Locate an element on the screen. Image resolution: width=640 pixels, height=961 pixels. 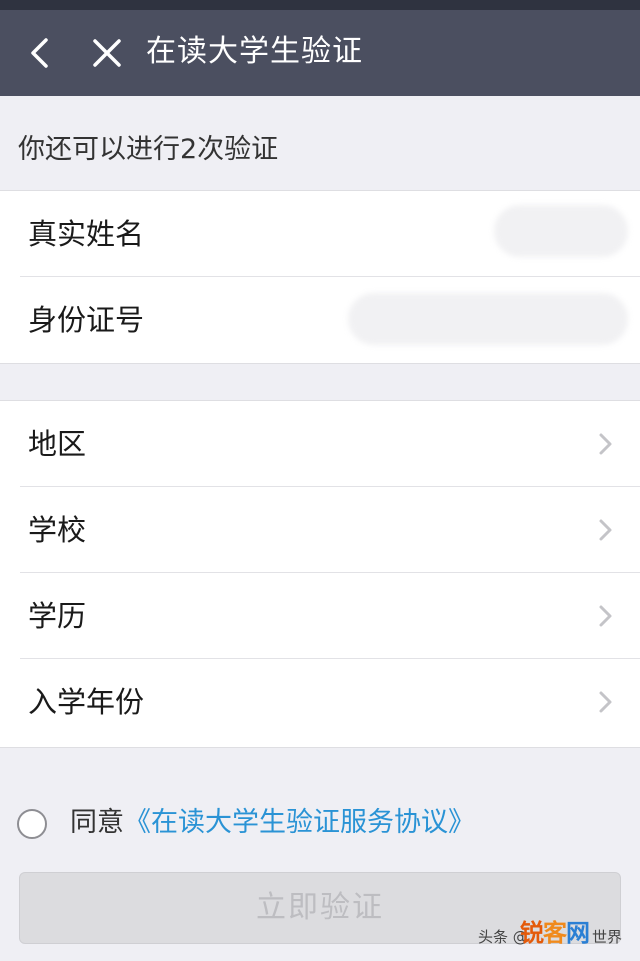
watermark-tail: 世界 is located at coordinates (607, 937).